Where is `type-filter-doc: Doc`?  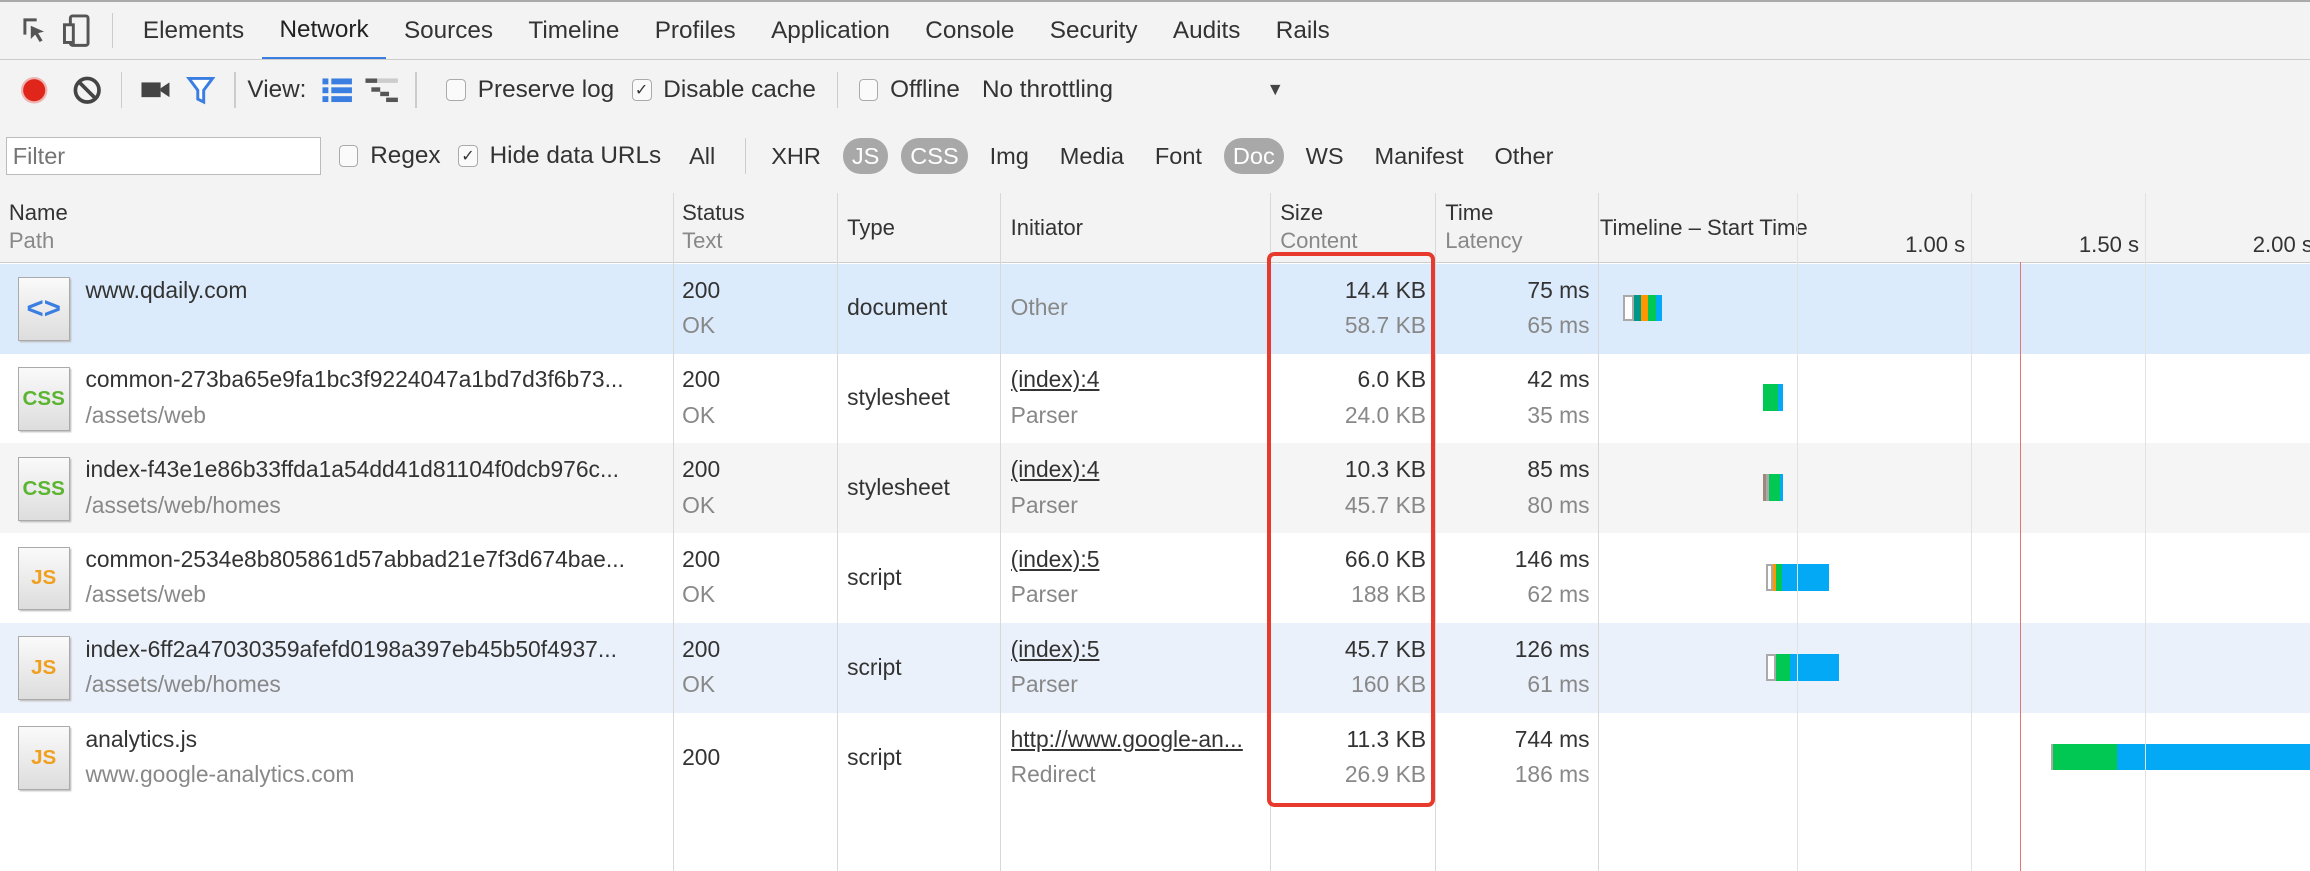 type-filter-doc: Doc is located at coordinates (1254, 156).